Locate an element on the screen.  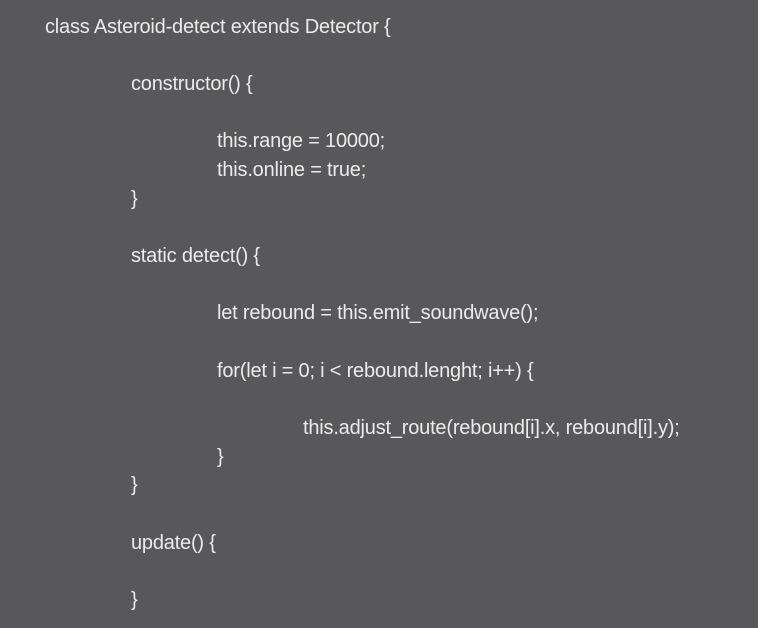
update-close-brace: } is located at coordinates (134, 600).